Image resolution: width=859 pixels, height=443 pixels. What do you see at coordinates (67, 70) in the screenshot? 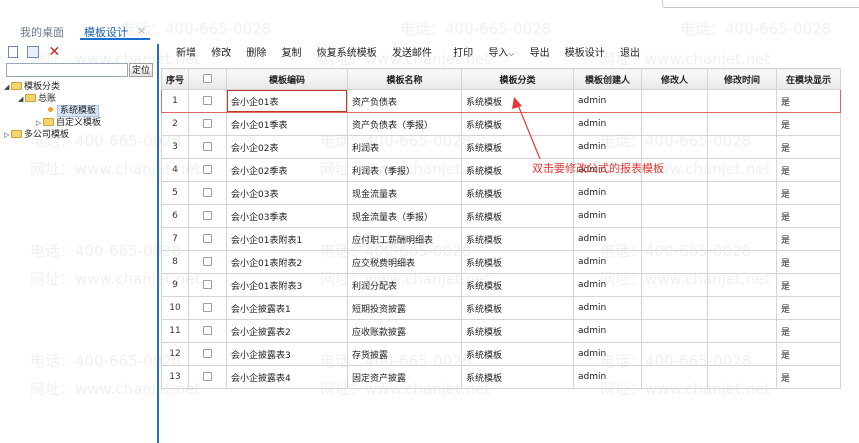
I see `tree-search-input` at bounding box center [67, 70].